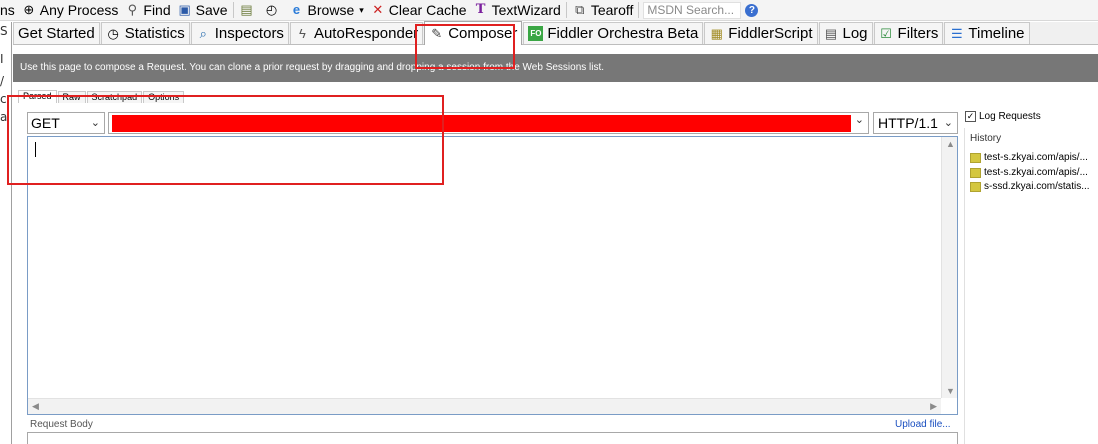  What do you see at coordinates (492, 438) in the screenshot?
I see `request-body-textarea` at bounding box center [492, 438].